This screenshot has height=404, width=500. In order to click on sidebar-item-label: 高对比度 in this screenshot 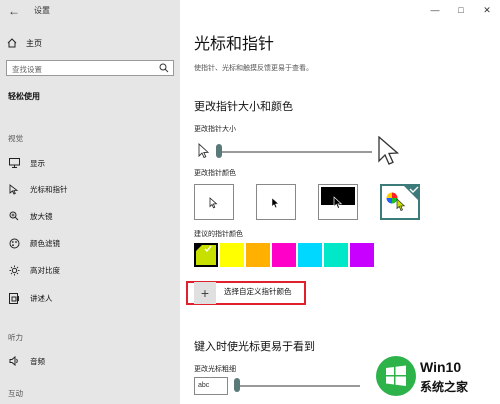, I will do `click(45, 270)`.